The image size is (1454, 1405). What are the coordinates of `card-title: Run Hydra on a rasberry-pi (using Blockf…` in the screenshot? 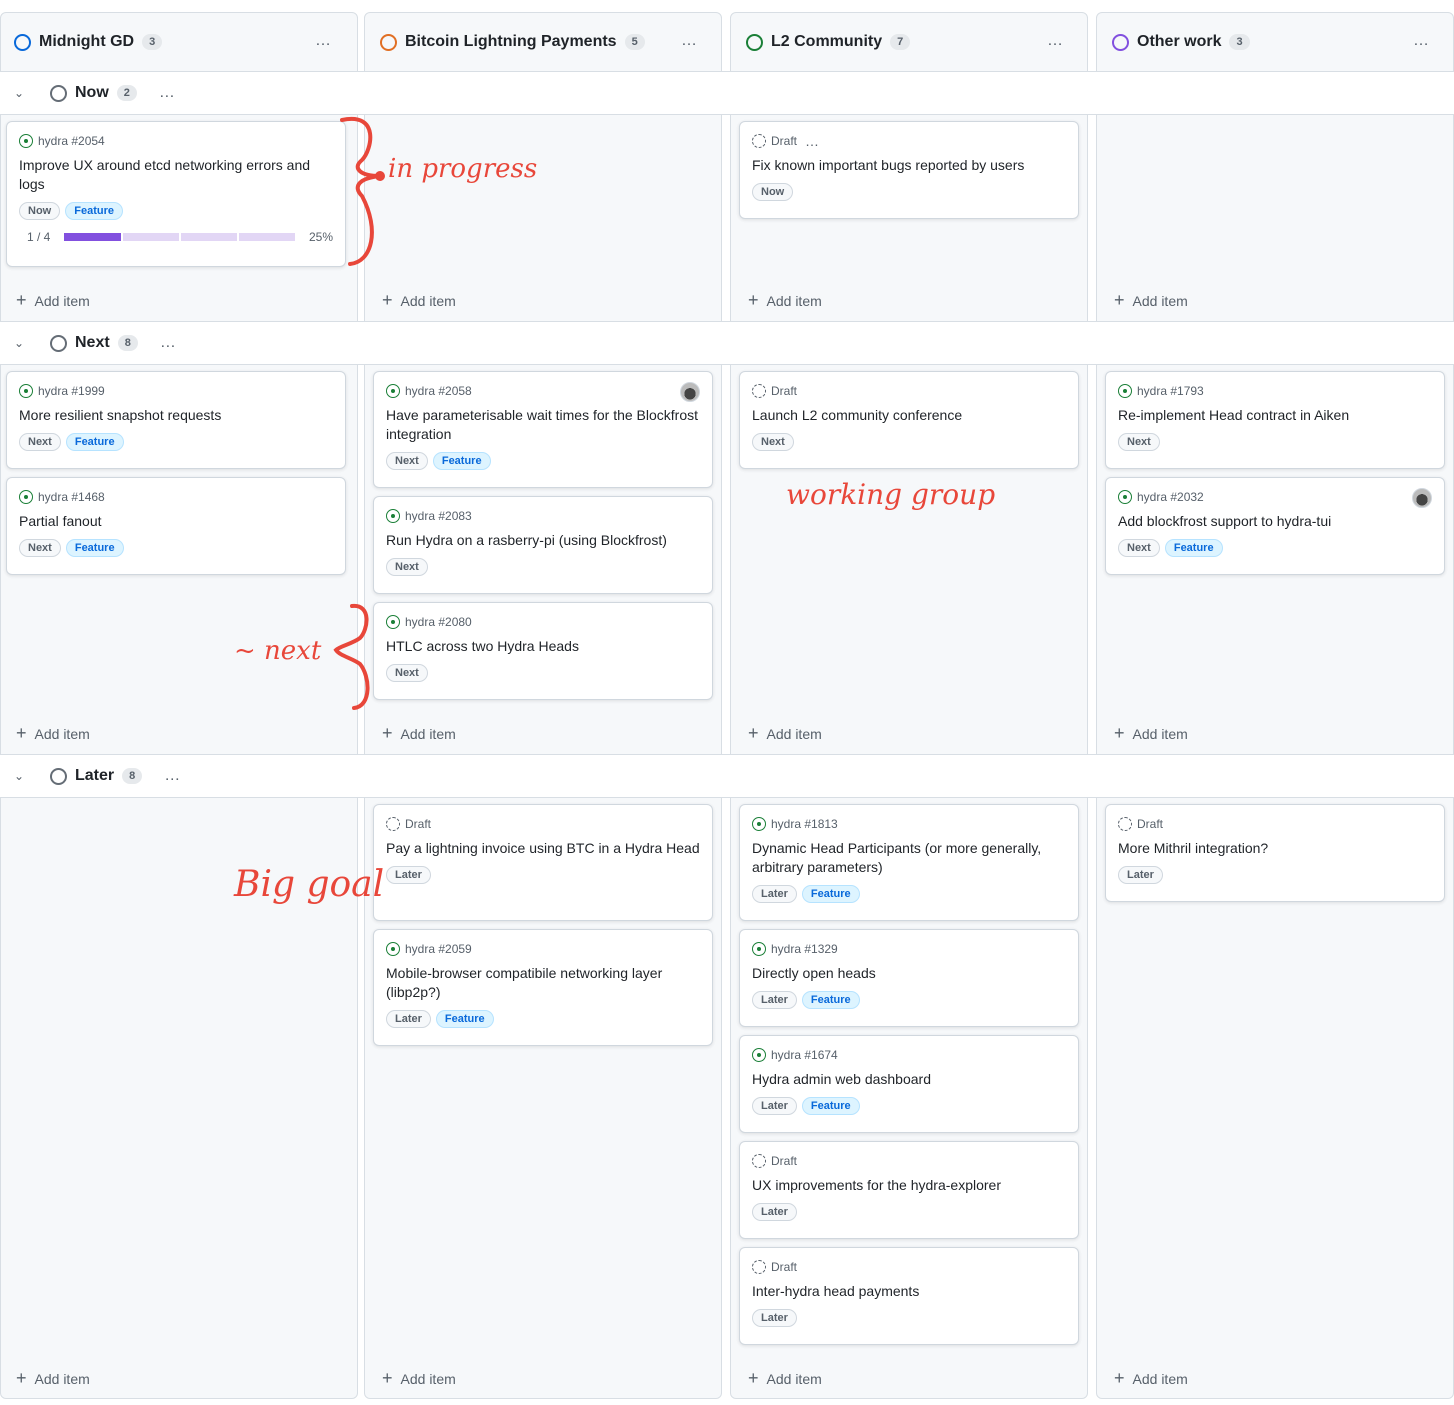 It's located at (543, 540).